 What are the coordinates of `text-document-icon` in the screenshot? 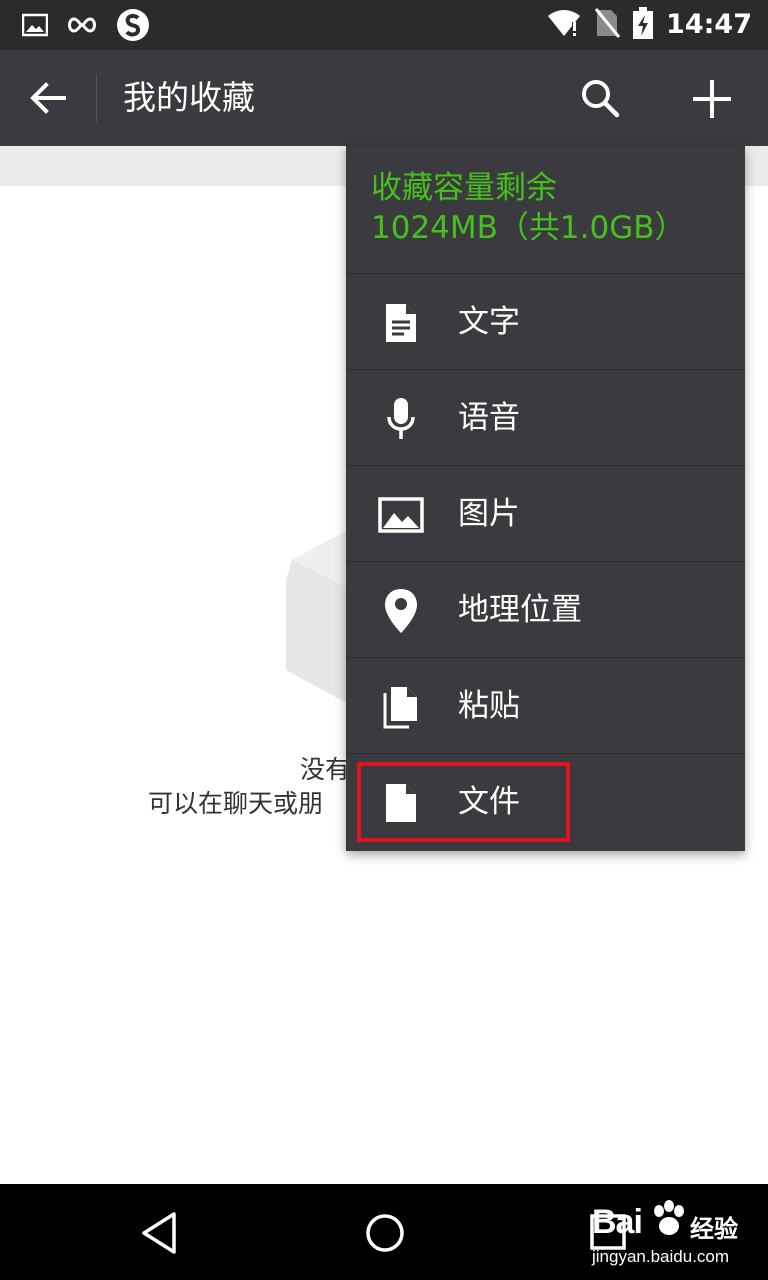 It's located at (401, 323).